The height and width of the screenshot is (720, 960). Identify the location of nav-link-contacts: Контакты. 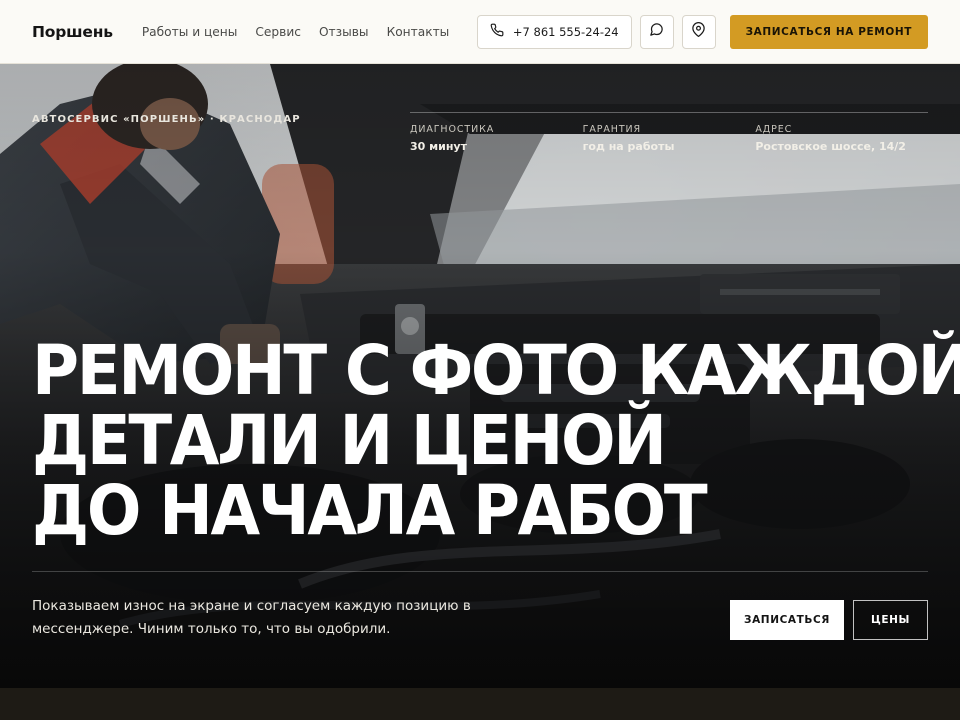
(418, 32).